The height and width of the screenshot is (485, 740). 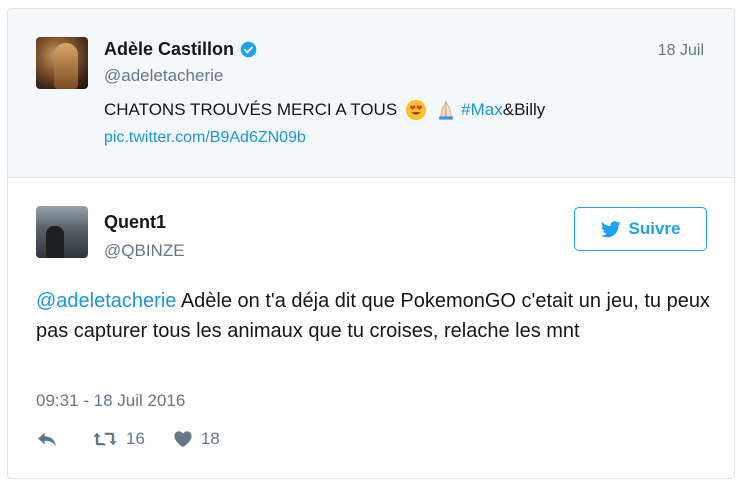 I want to click on reply-button, so click(x=47, y=439).